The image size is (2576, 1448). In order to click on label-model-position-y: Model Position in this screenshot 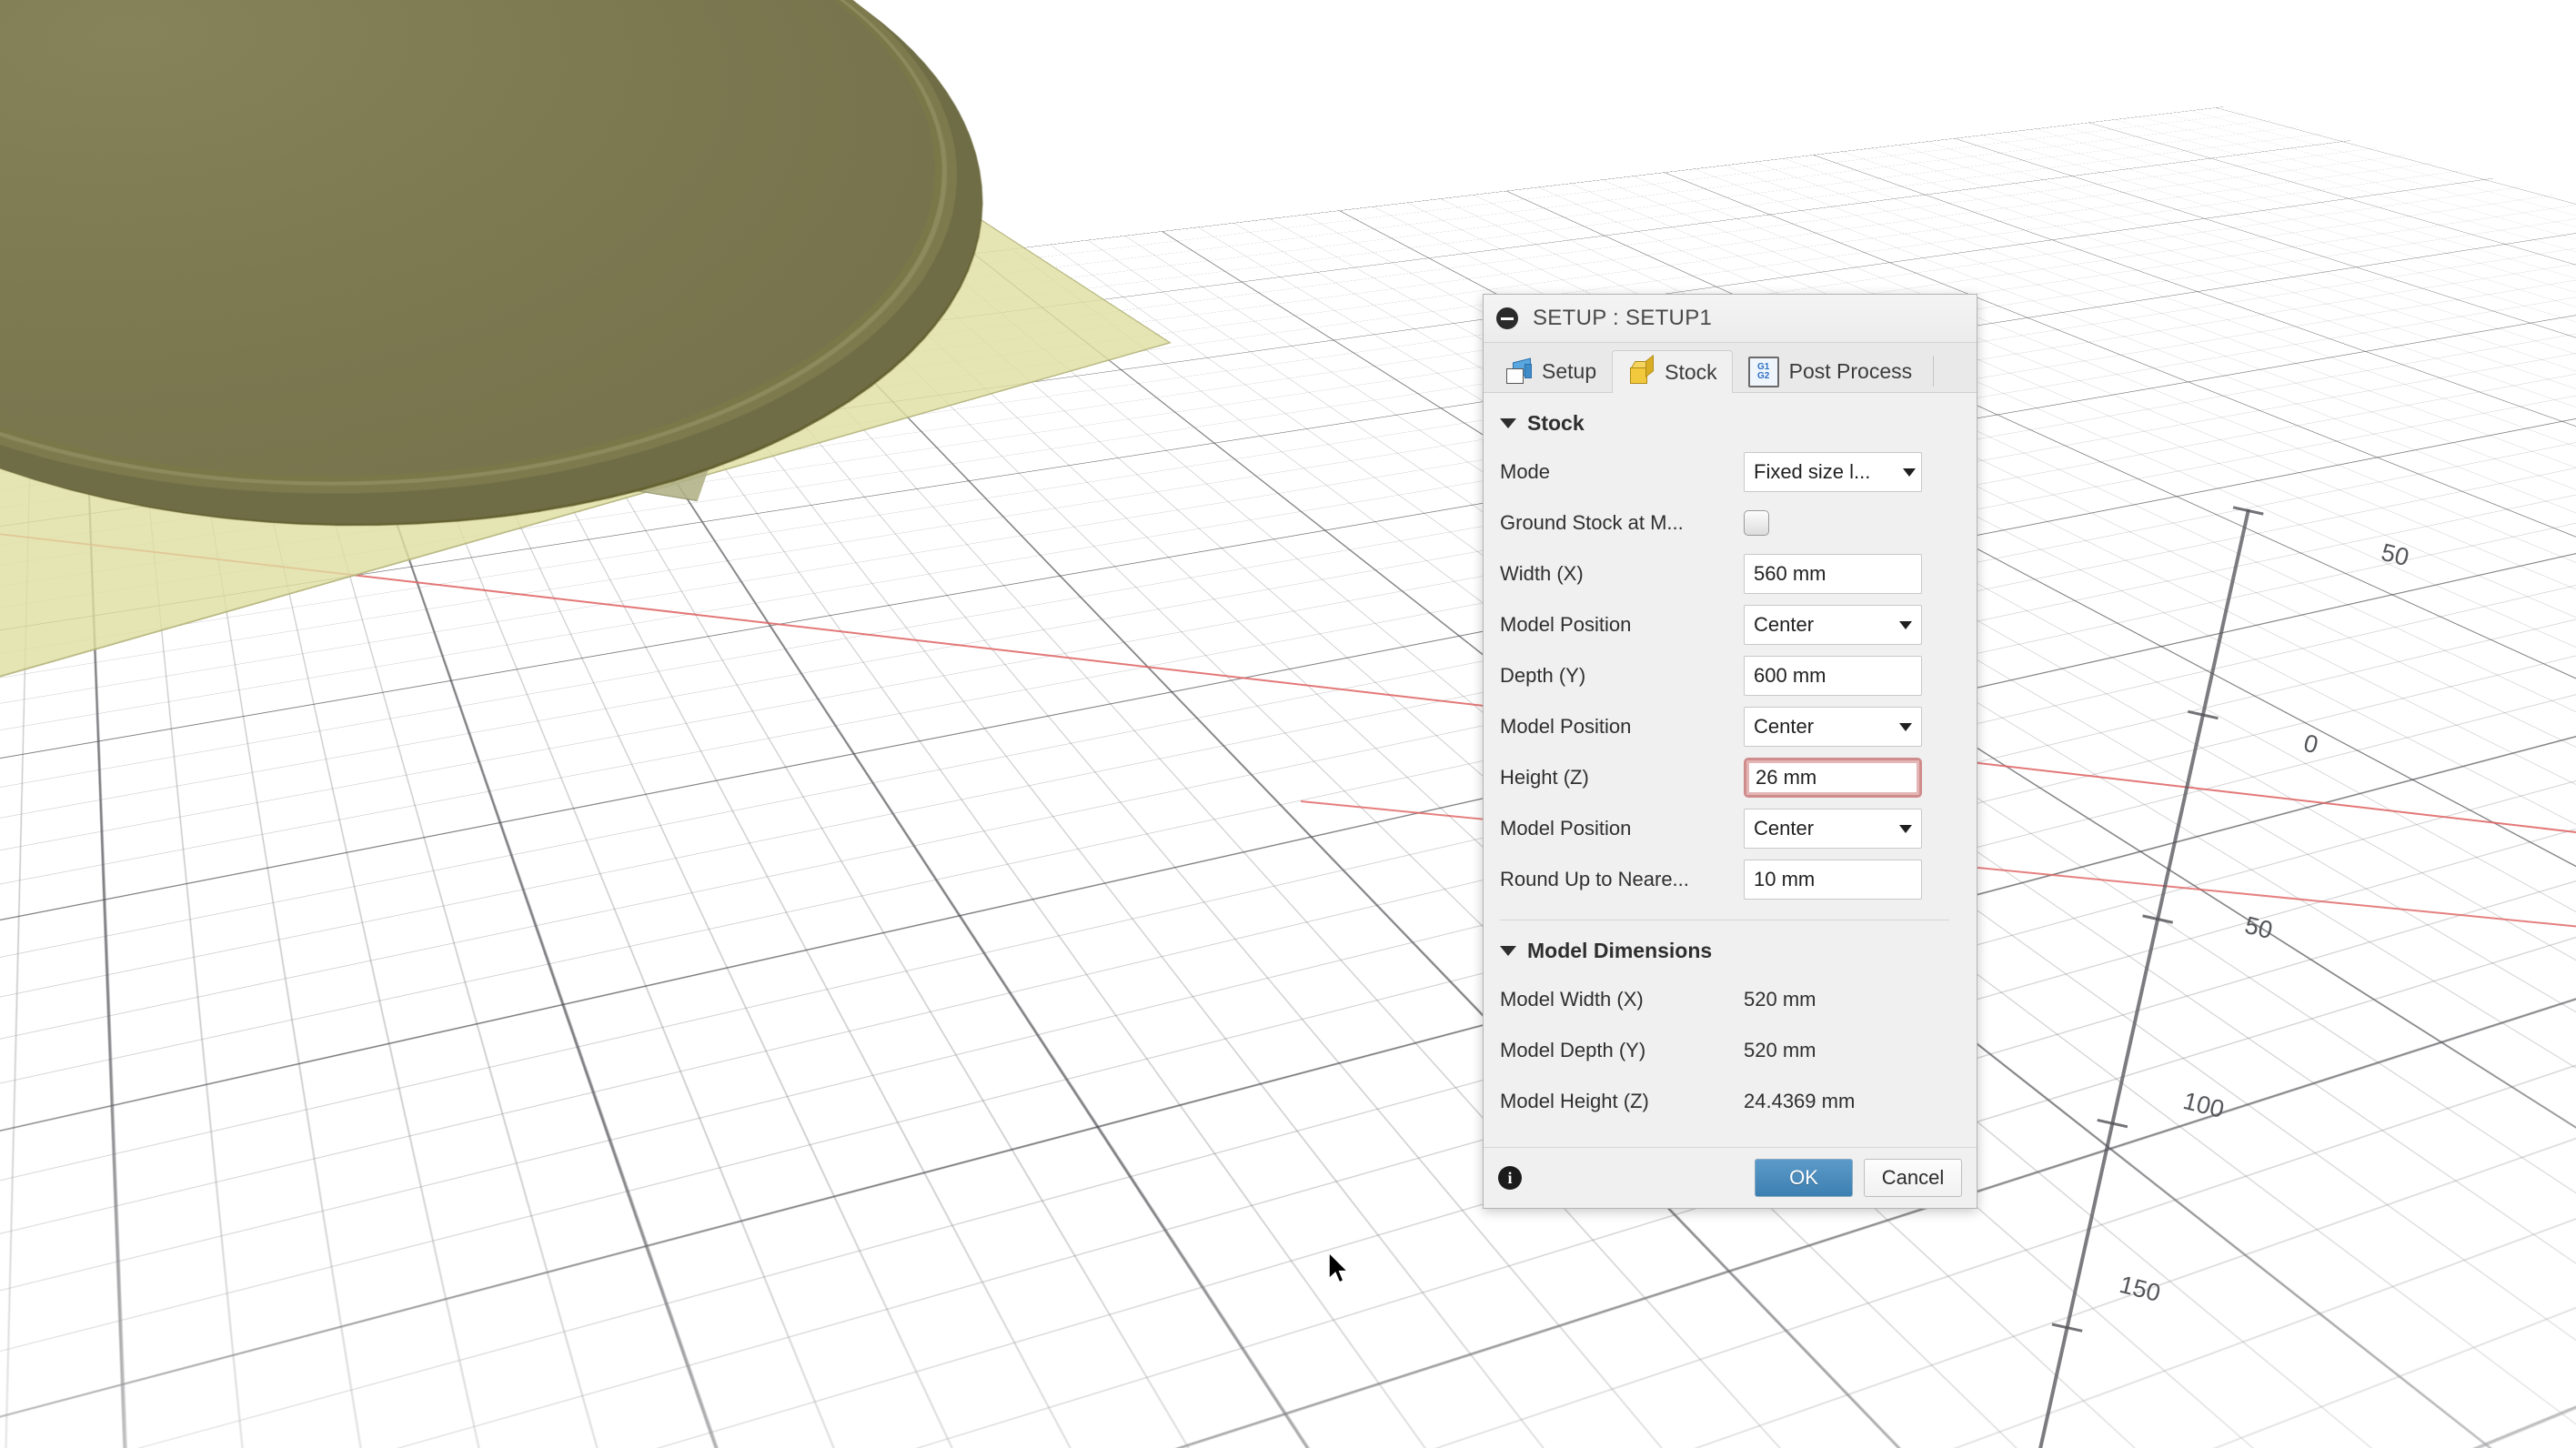, I will do `click(1566, 726)`.